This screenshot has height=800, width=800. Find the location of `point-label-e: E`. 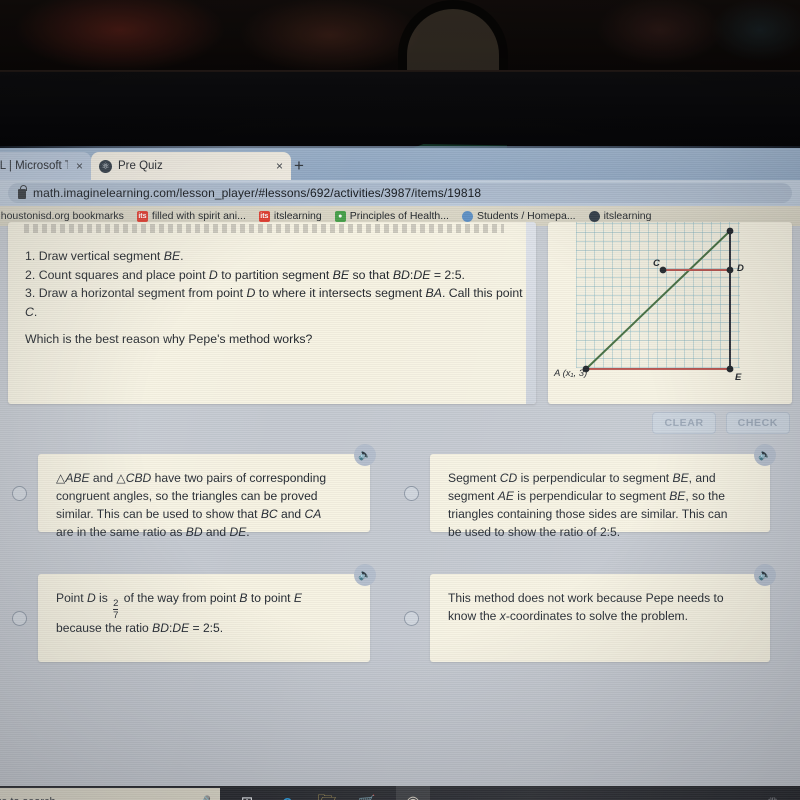

point-label-e: E is located at coordinates (738, 377).